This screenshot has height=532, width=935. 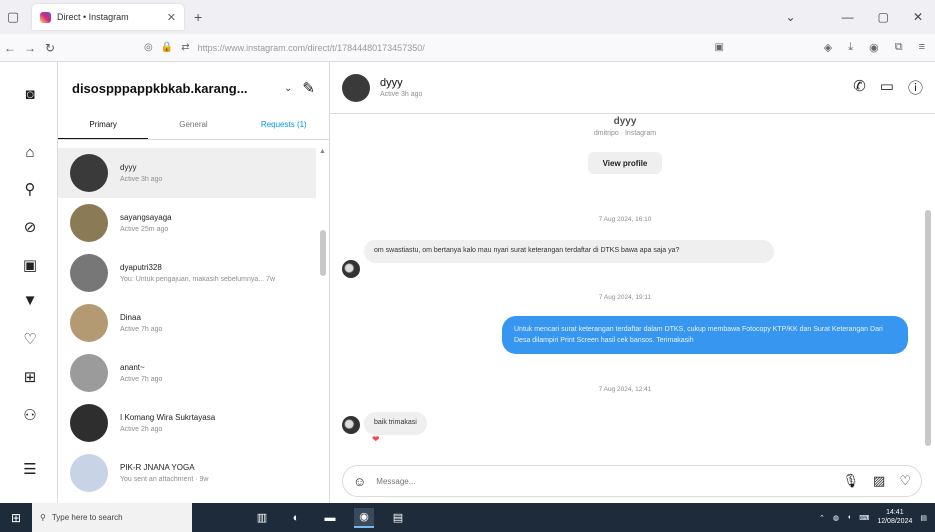 I want to click on view-profile-button: View profile, so click(x=625, y=163).